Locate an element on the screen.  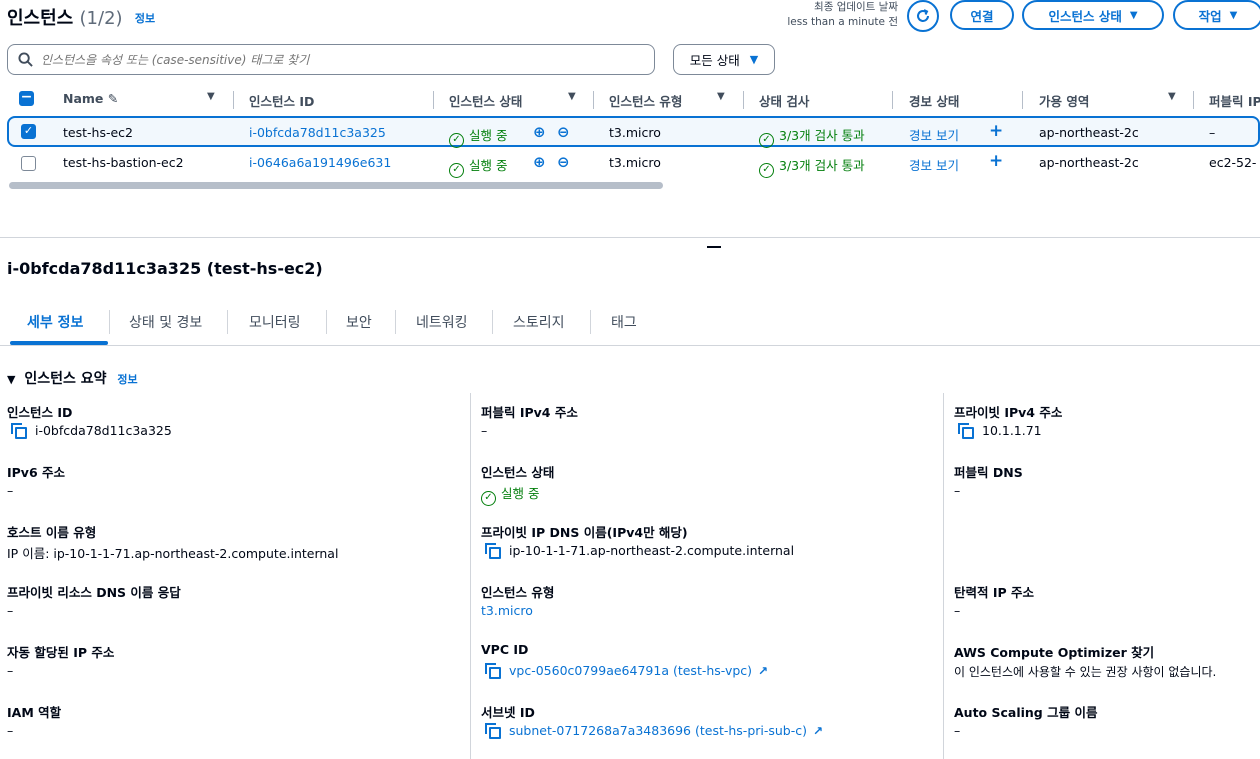
field-label: 퍼블릭 DNS is located at coordinates (988, 472).